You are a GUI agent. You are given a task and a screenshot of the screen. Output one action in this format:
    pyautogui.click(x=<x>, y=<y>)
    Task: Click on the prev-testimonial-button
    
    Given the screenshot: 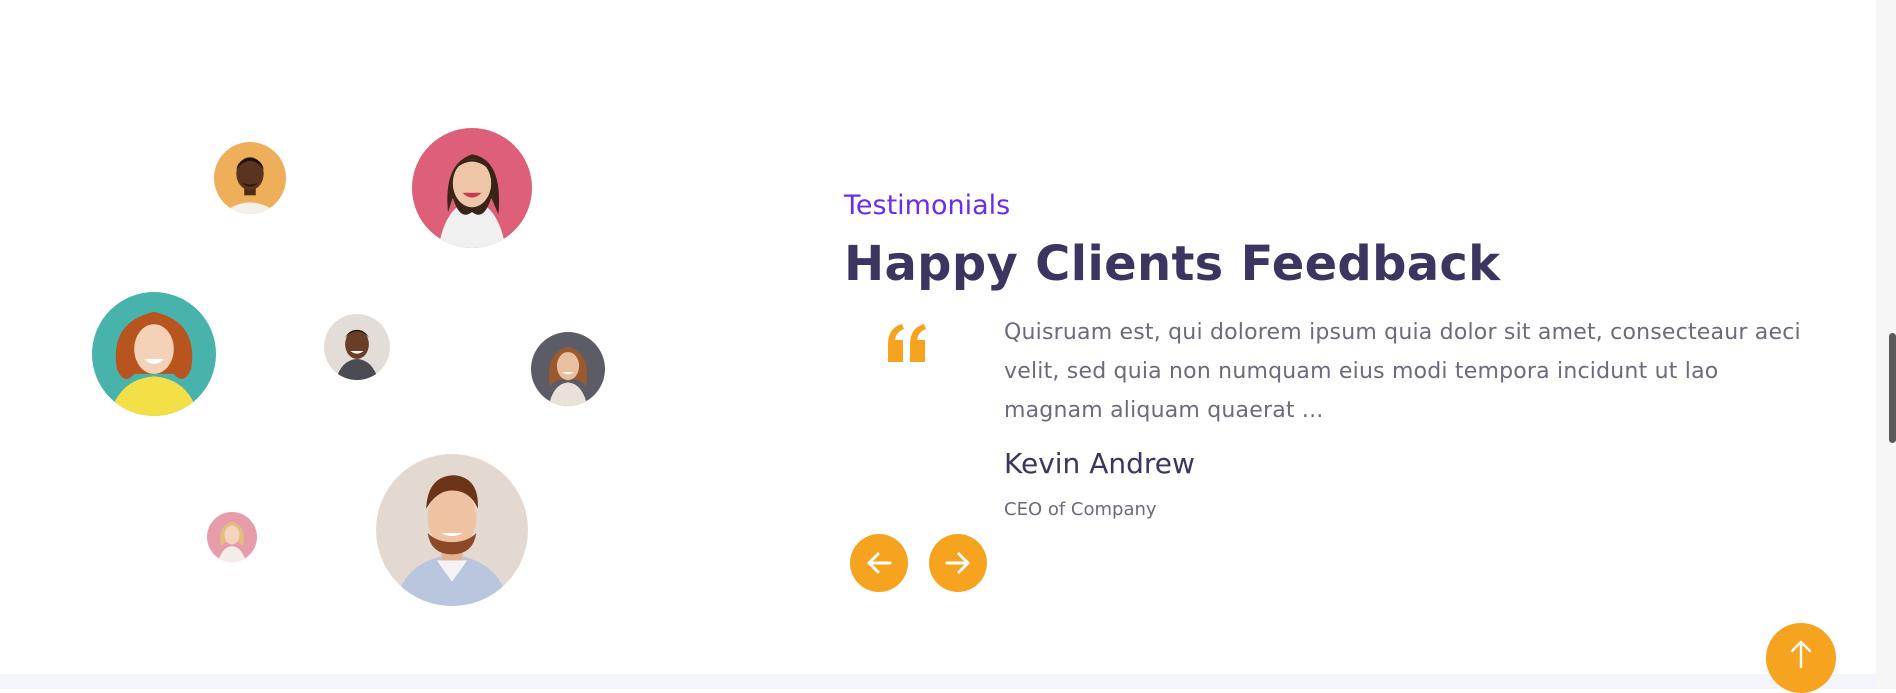 What is the action you would take?
    pyautogui.click(x=879, y=563)
    